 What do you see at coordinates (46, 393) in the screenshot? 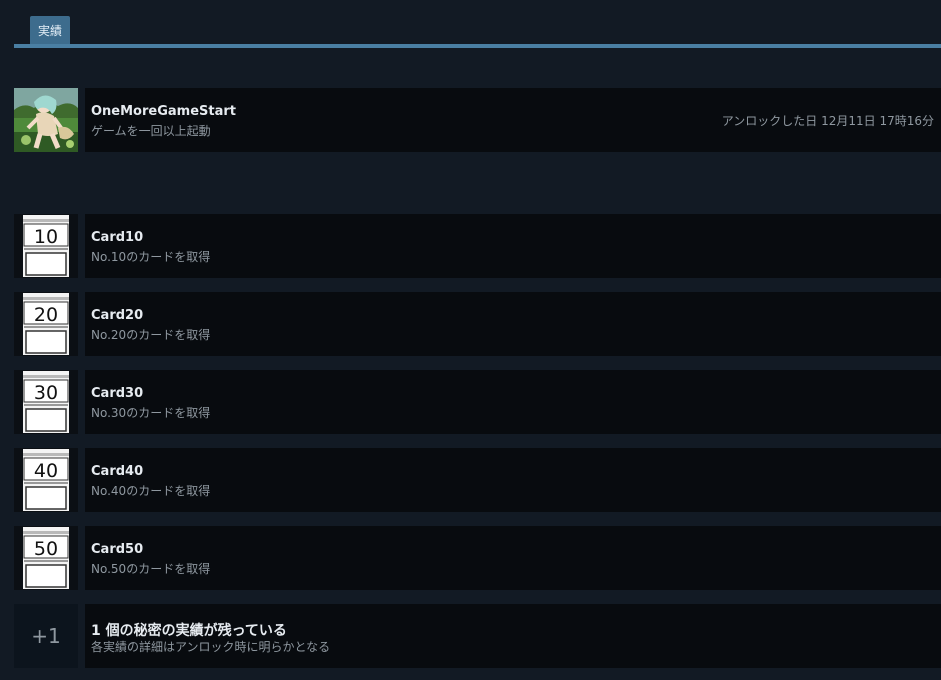
I see `card-number: 30` at bounding box center [46, 393].